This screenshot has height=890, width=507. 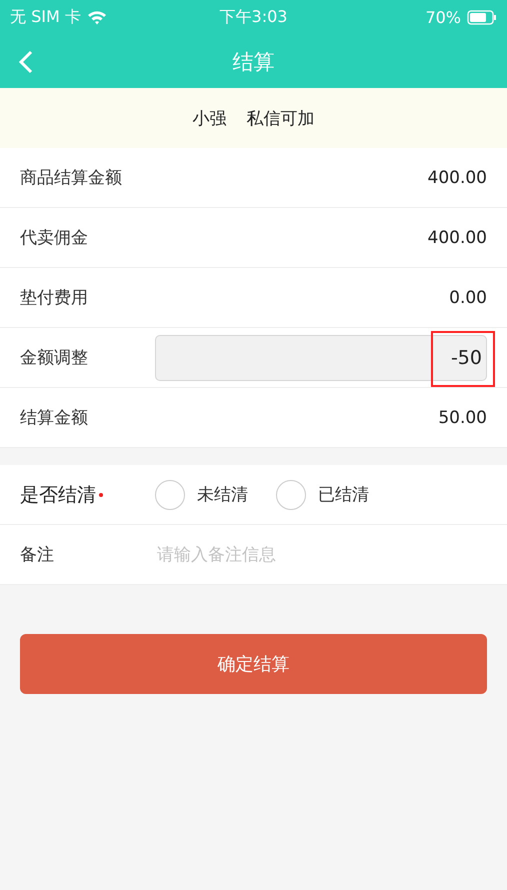 What do you see at coordinates (54, 418) in the screenshot?
I see `row-label: 结算金额` at bounding box center [54, 418].